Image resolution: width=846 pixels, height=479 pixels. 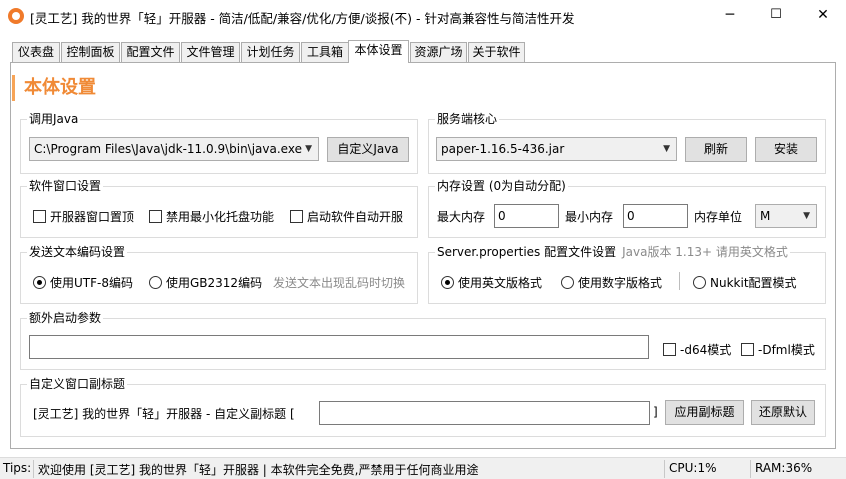 What do you see at coordinates (325, 52) in the screenshot?
I see `tab-toolbox: 工具箱` at bounding box center [325, 52].